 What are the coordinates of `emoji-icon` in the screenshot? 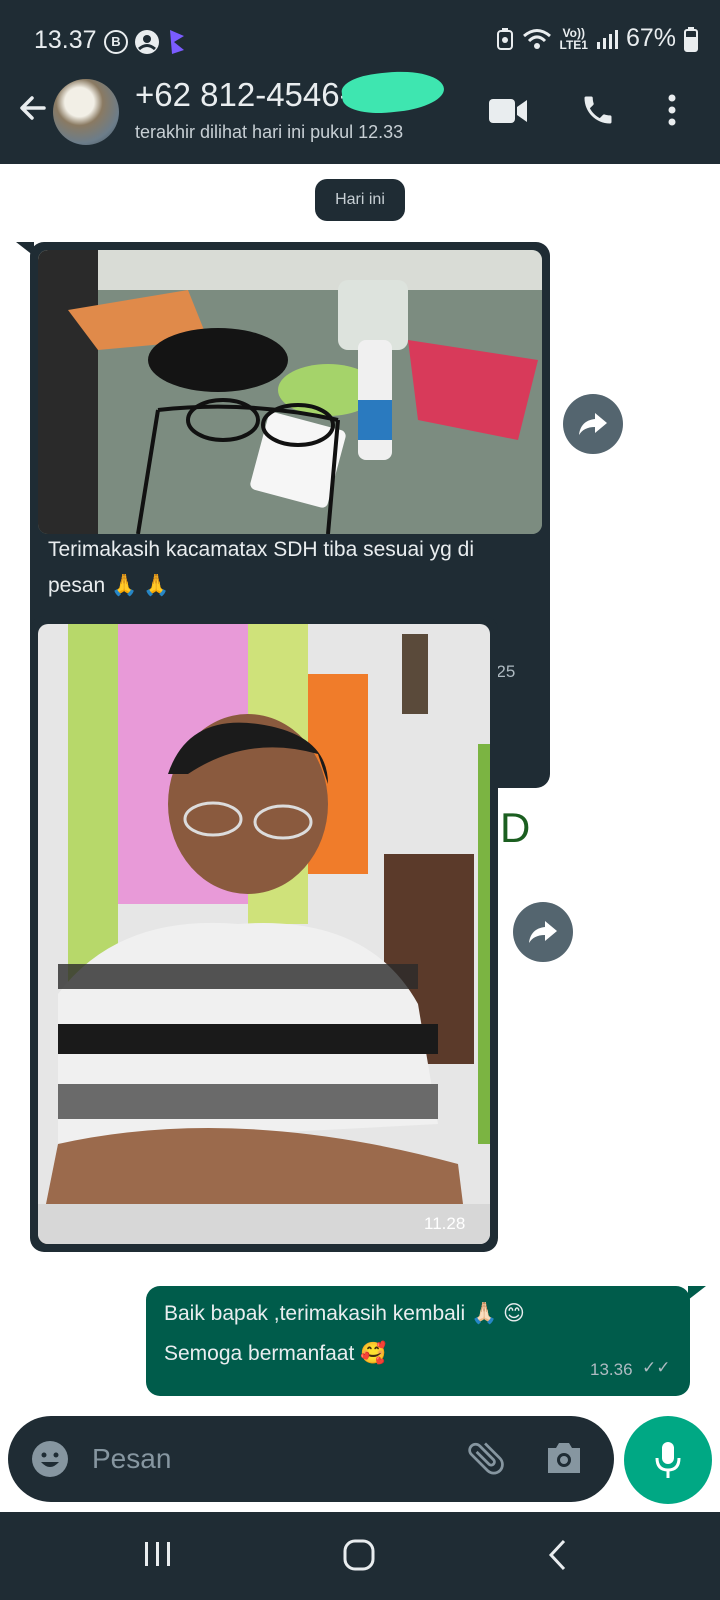 It's located at (50, 1459).